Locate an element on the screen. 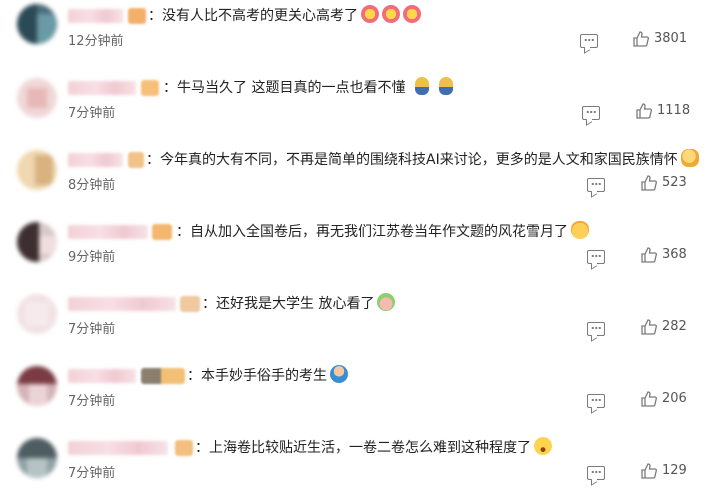 The width and height of the screenshot is (710, 504). like-count: 206 is located at coordinates (674, 398).